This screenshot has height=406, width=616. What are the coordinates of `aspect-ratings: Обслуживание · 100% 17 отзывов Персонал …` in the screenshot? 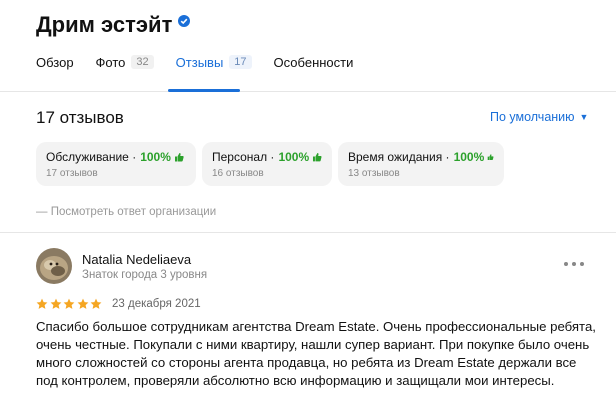 It's located at (273, 164).